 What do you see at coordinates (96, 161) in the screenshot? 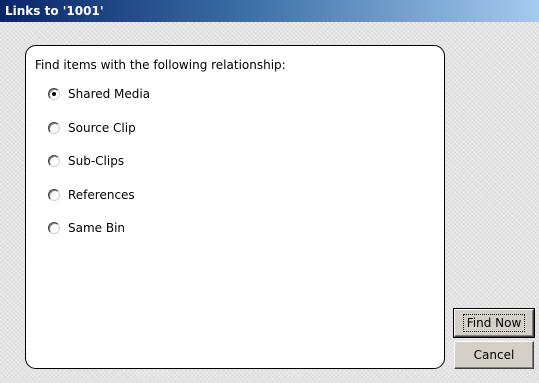
I see `radio-label-sub-clips: Sub-Clips` at bounding box center [96, 161].